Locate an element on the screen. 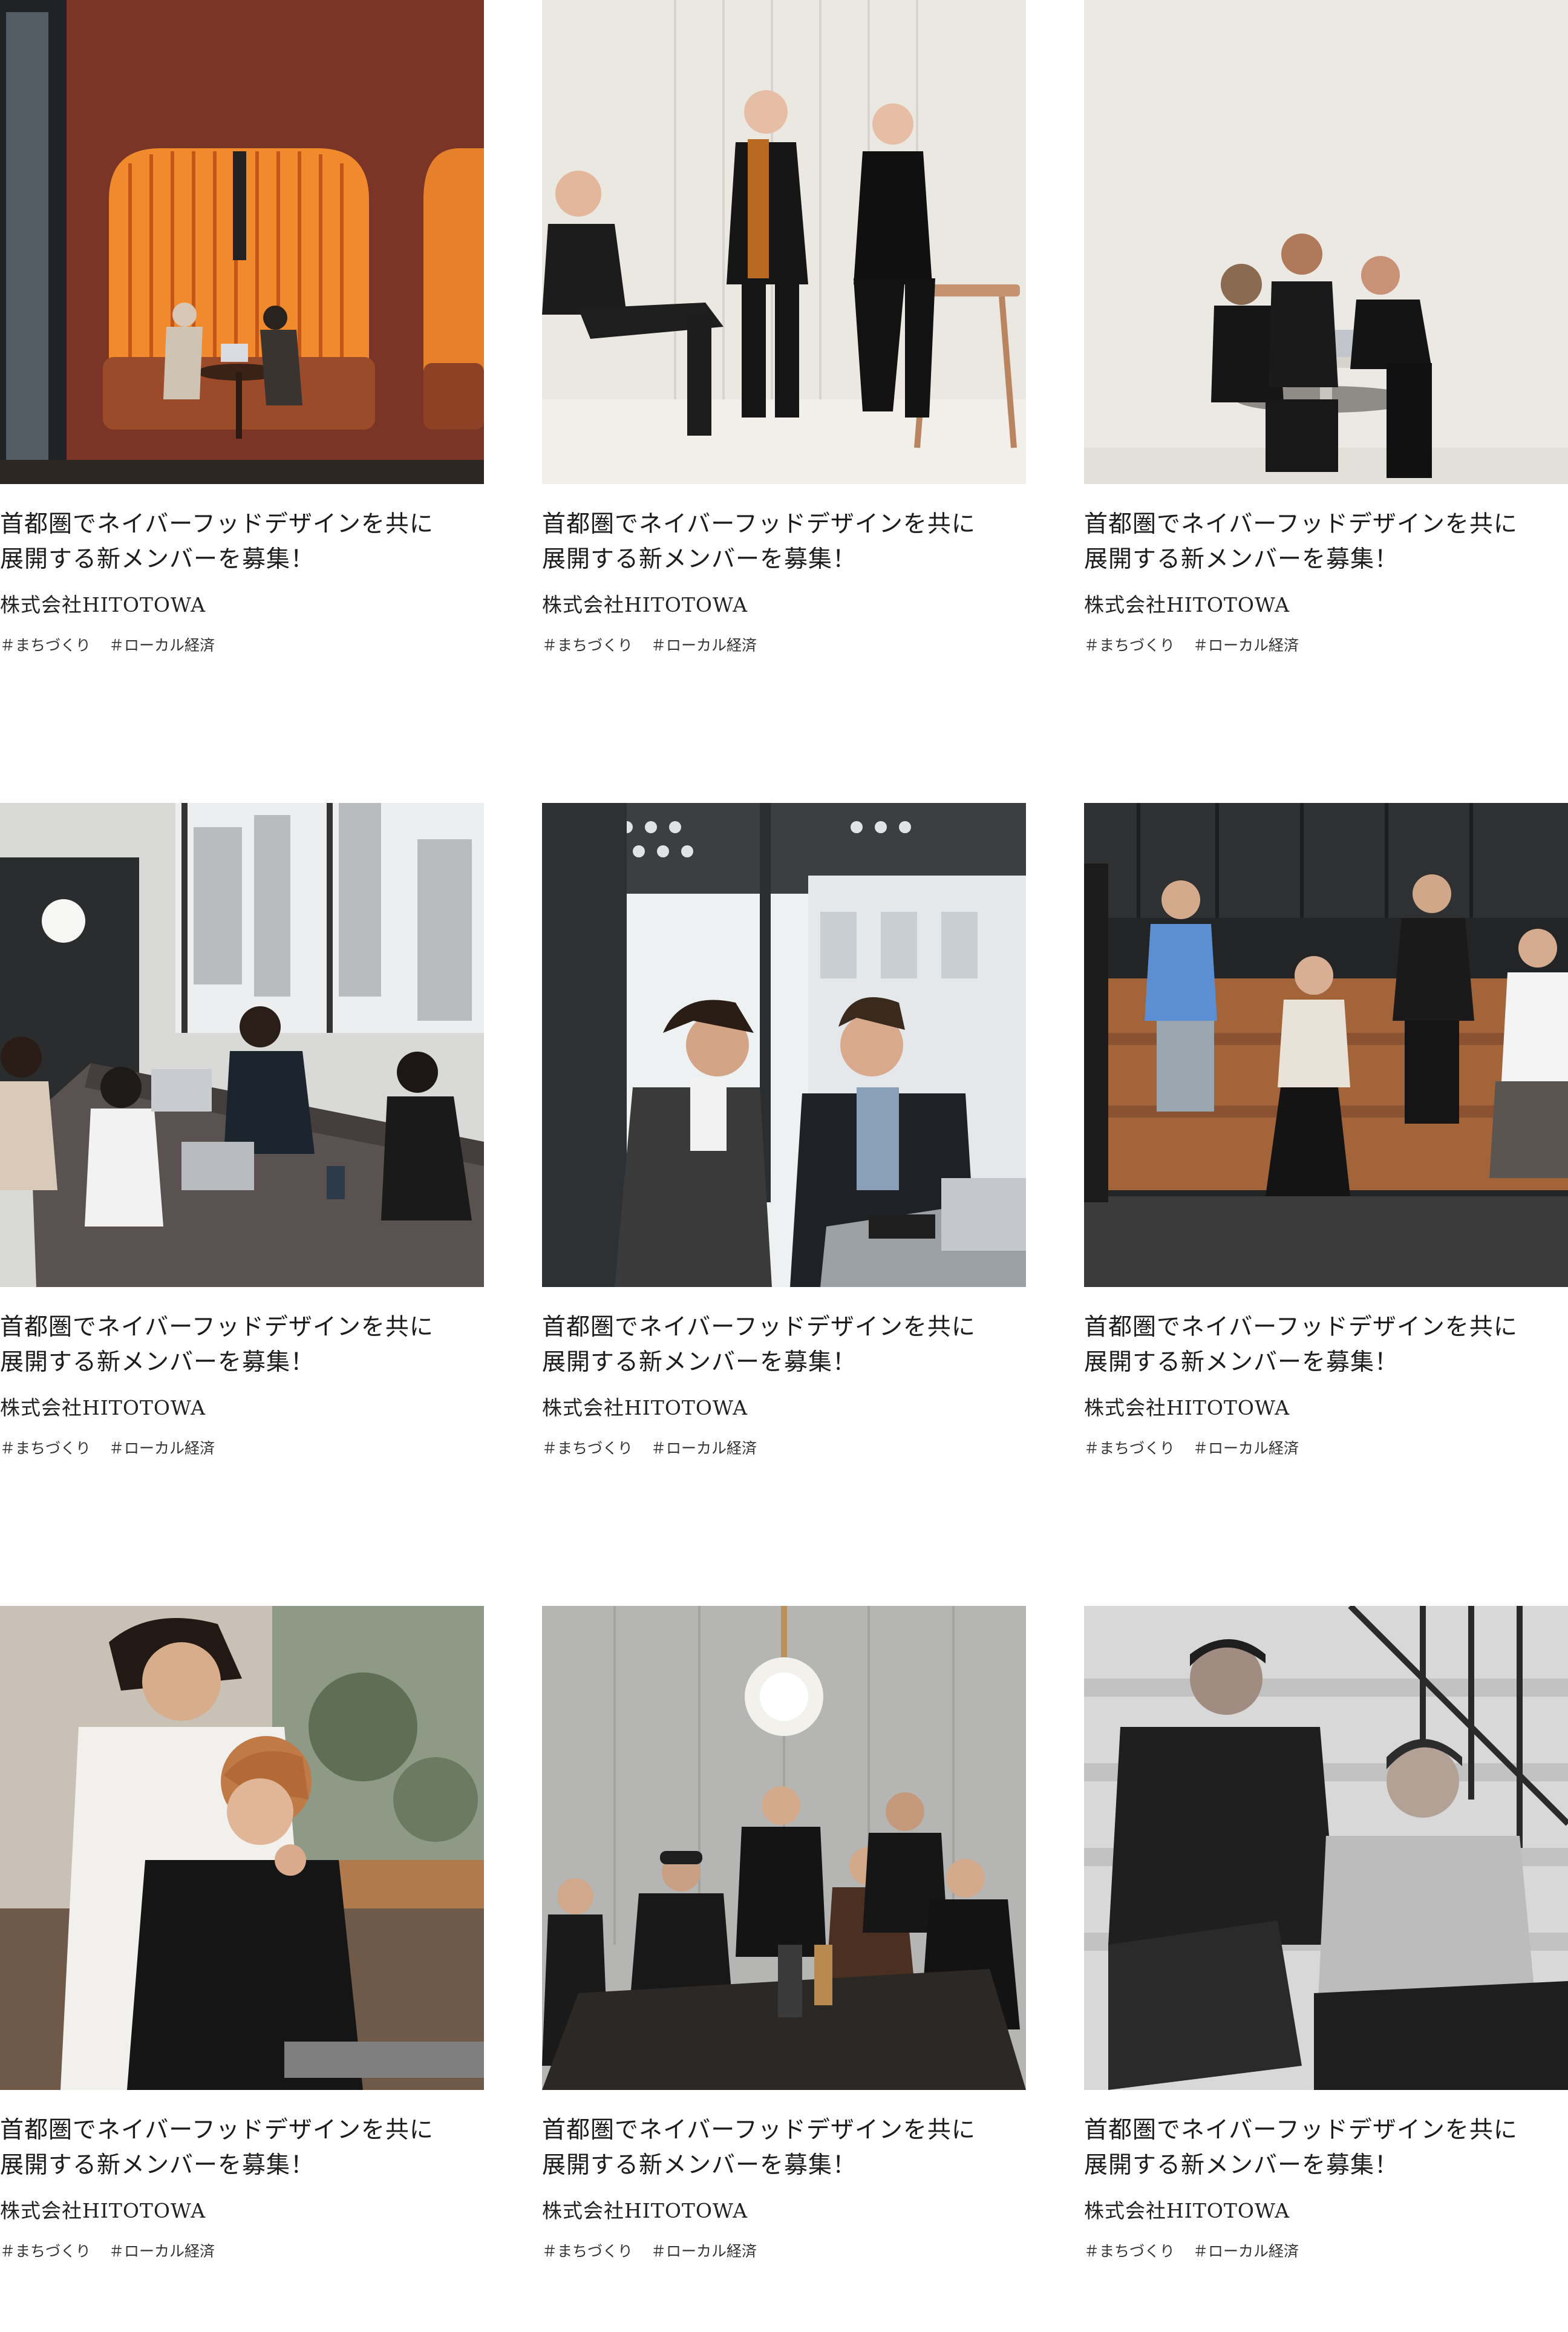 This screenshot has height=2332, width=1568. photo-team-around-table is located at coordinates (784, 1848).